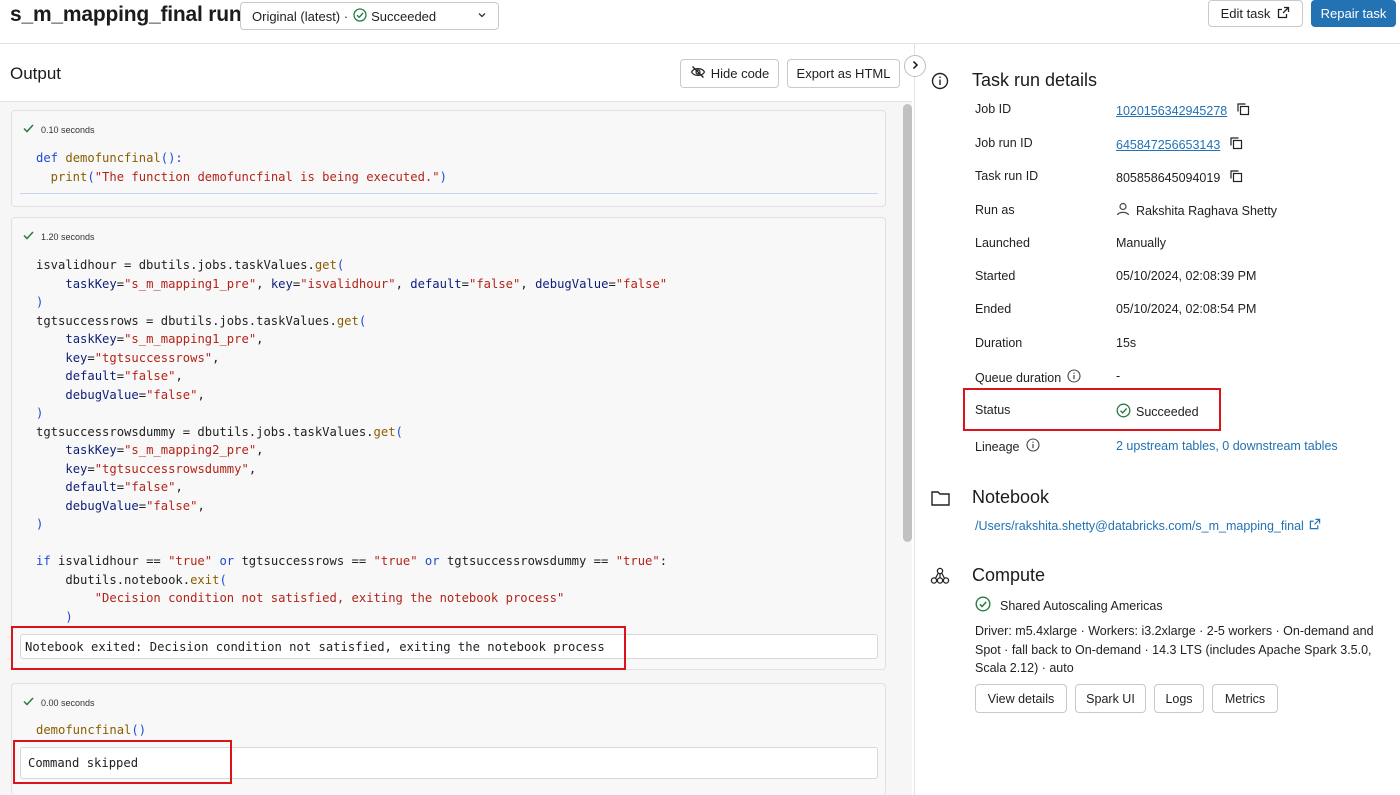 This screenshot has width=1400, height=795. Describe the element at coordinates (1353, 13) in the screenshot. I see `repair-task-button: Repair task` at that location.